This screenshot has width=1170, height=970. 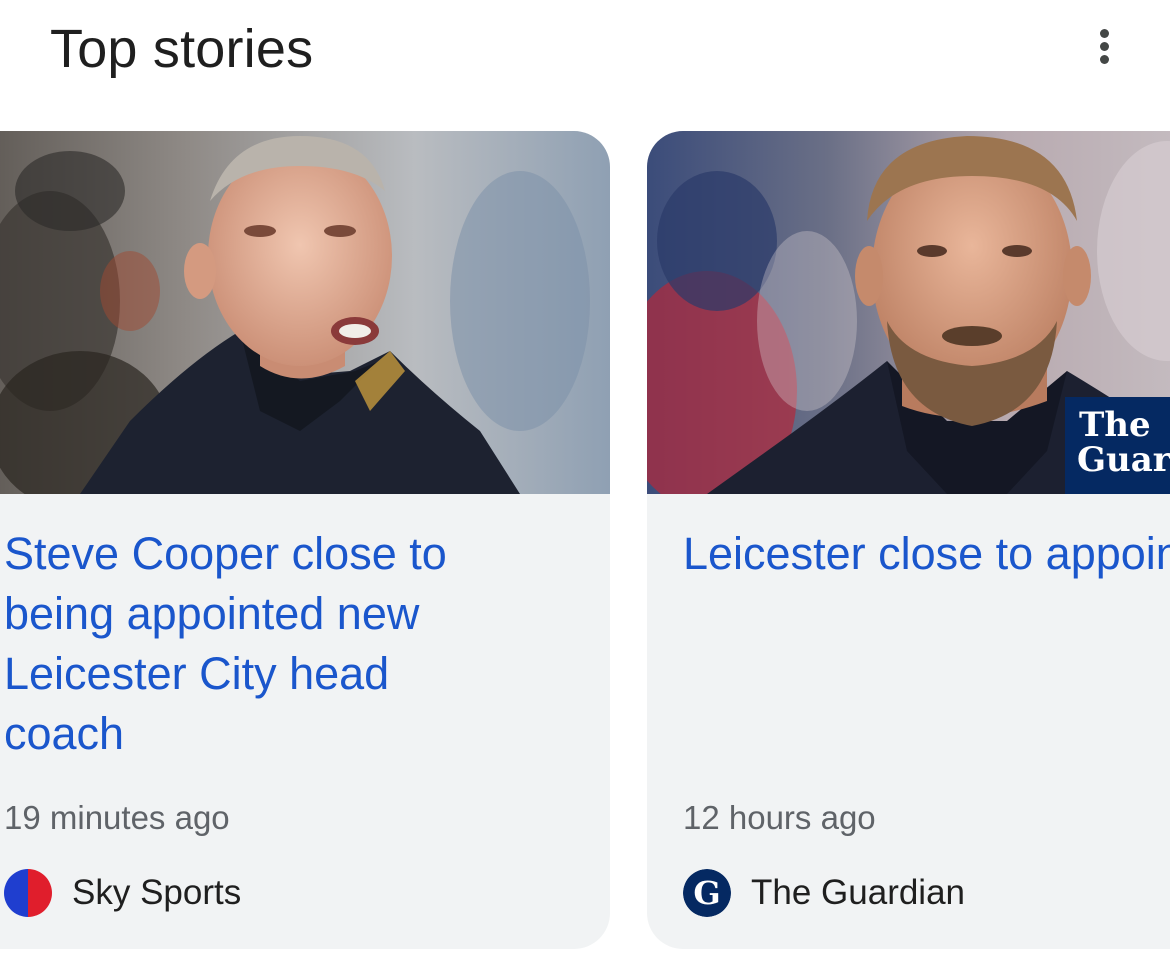 What do you see at coordinates (779, 817) in the screenshot?
I see `story-timestamp: 12 hours ago` at bounding box center [779, 817].